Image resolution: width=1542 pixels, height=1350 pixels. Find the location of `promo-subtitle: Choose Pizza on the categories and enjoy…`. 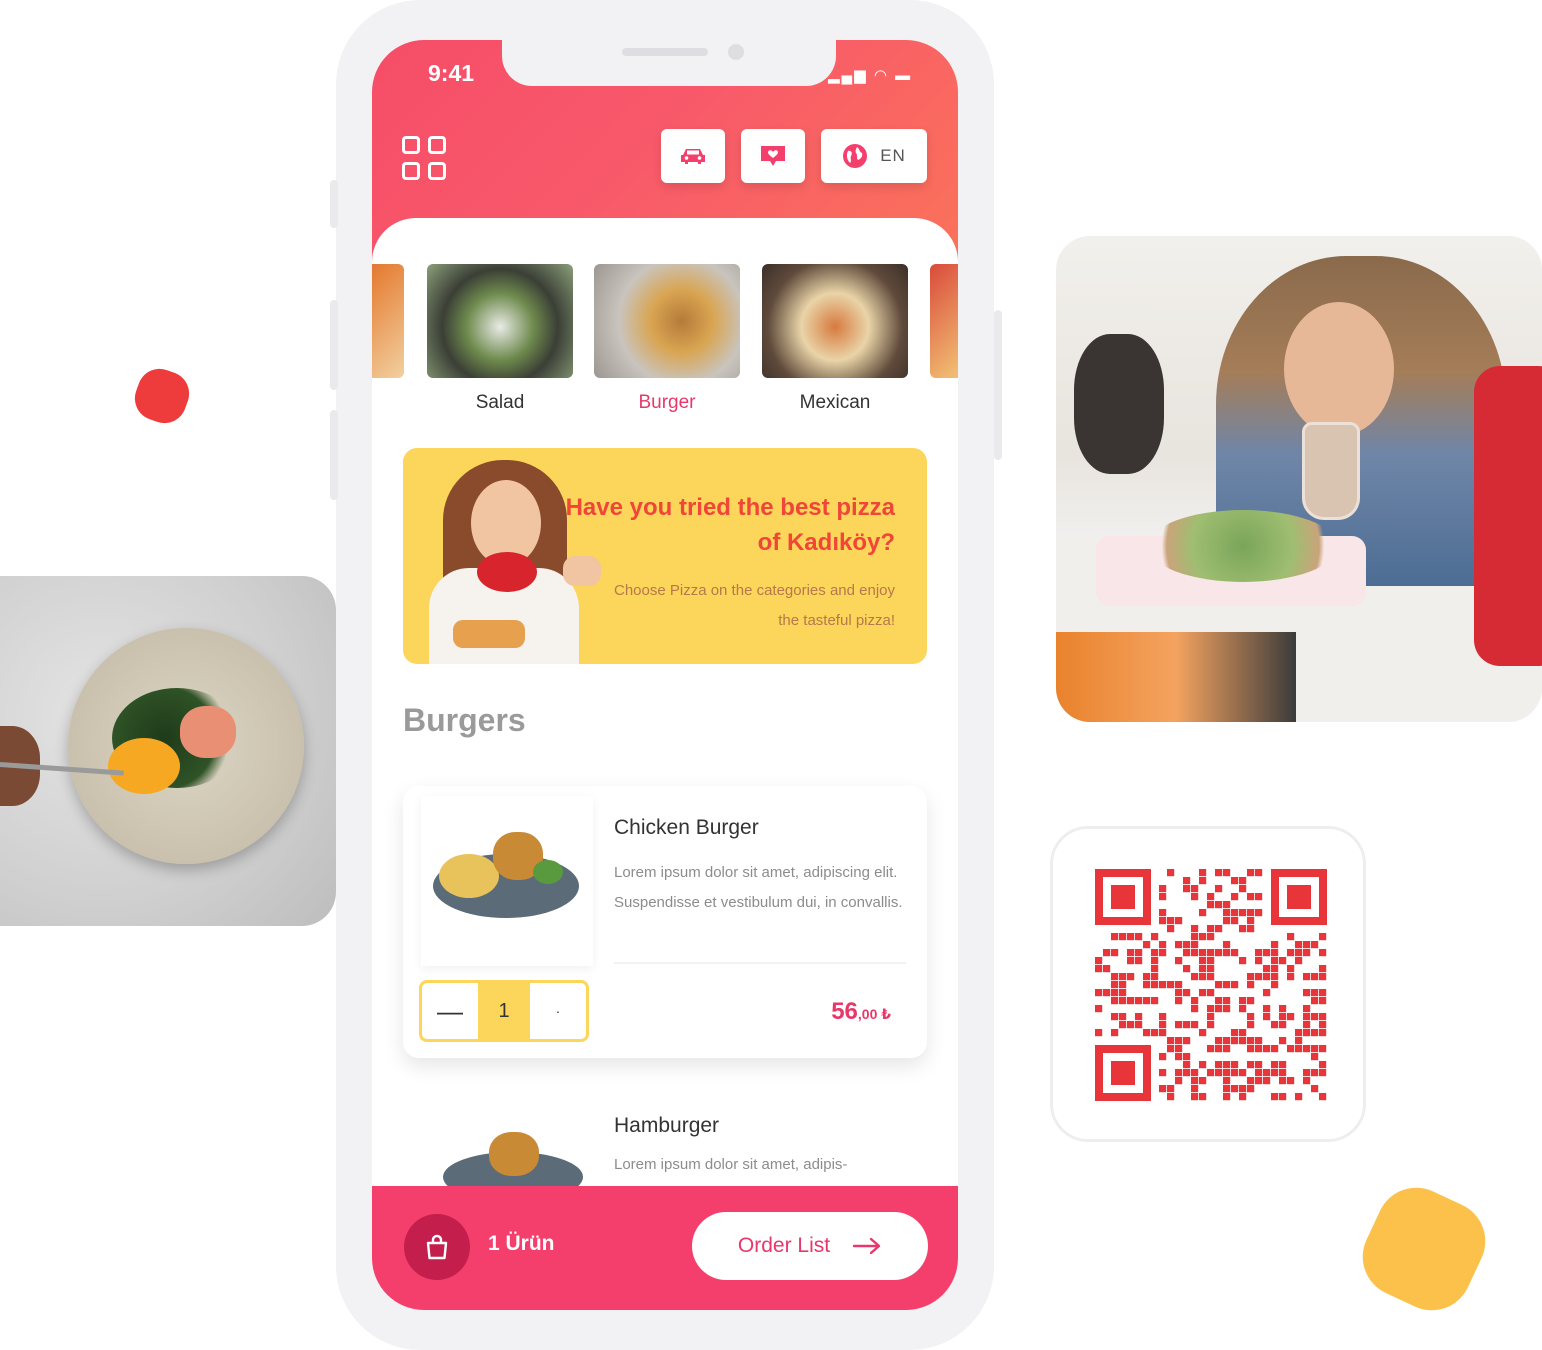

promo-subtitle: Choose Pizza on the categories and enjoy… is located at coordinates (754, 605).